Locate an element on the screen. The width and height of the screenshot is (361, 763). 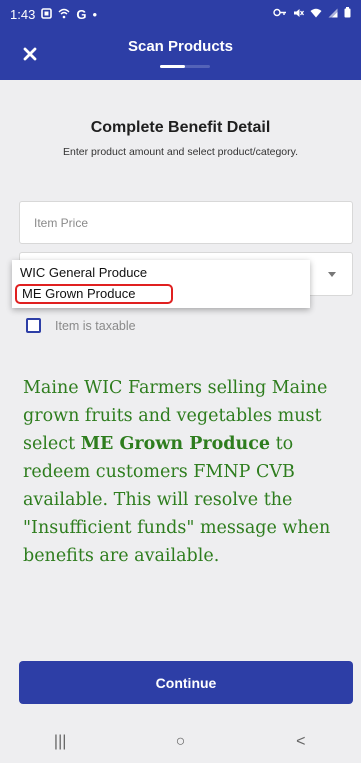
taxable-row: Item is taxable is located at coordinates (81, 325).